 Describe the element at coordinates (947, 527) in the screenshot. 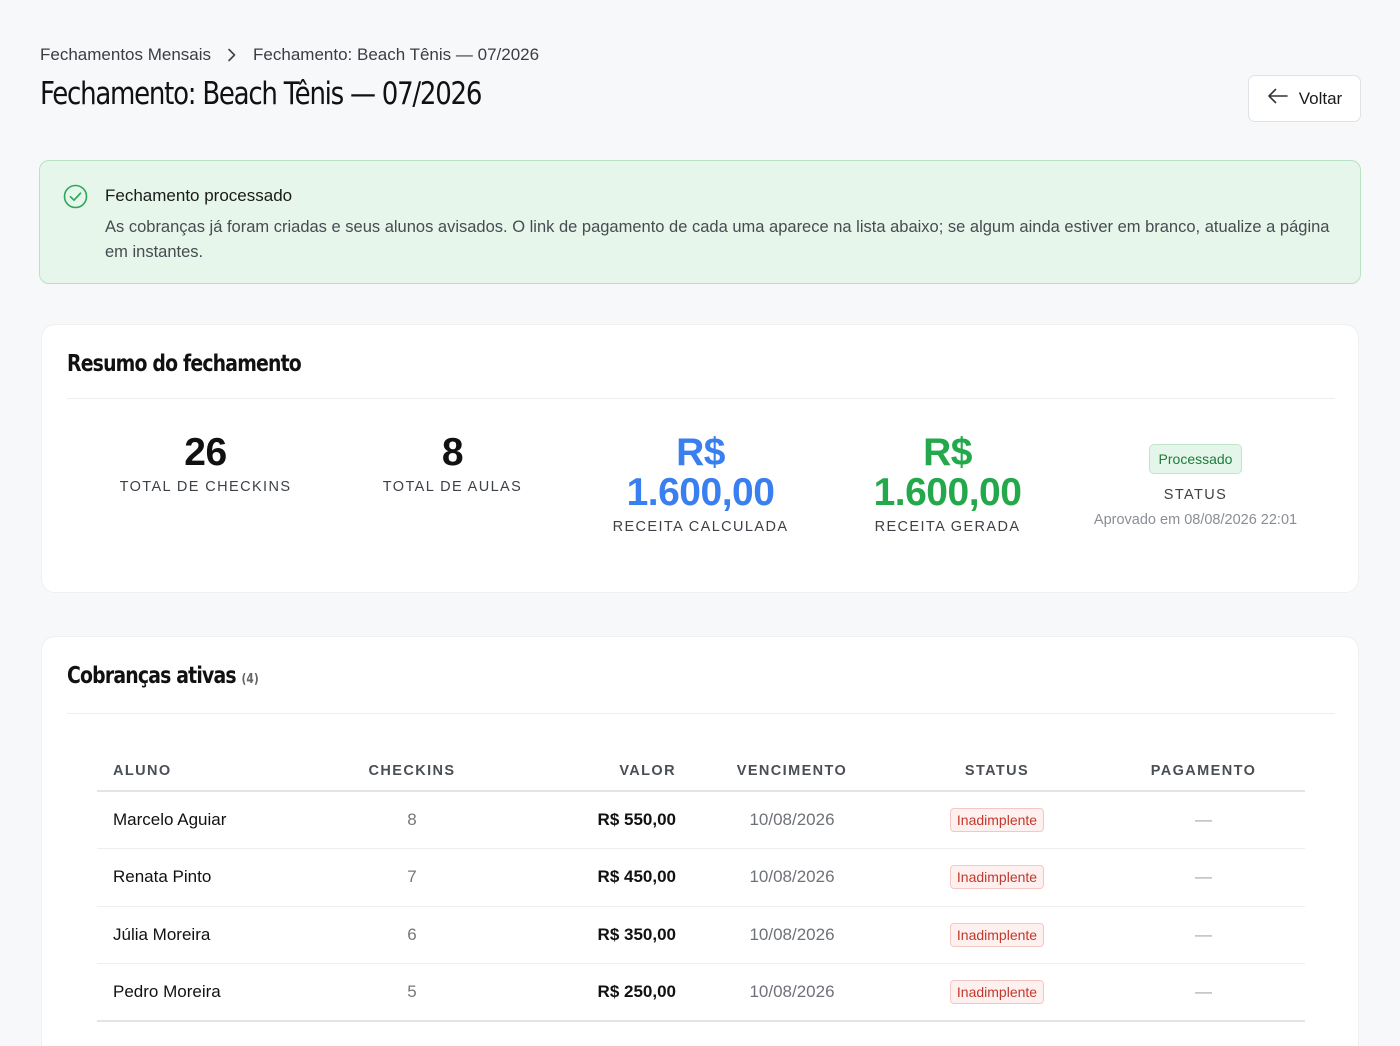

I see `receita-gerada-label: RECEITA GERADA` at that location.